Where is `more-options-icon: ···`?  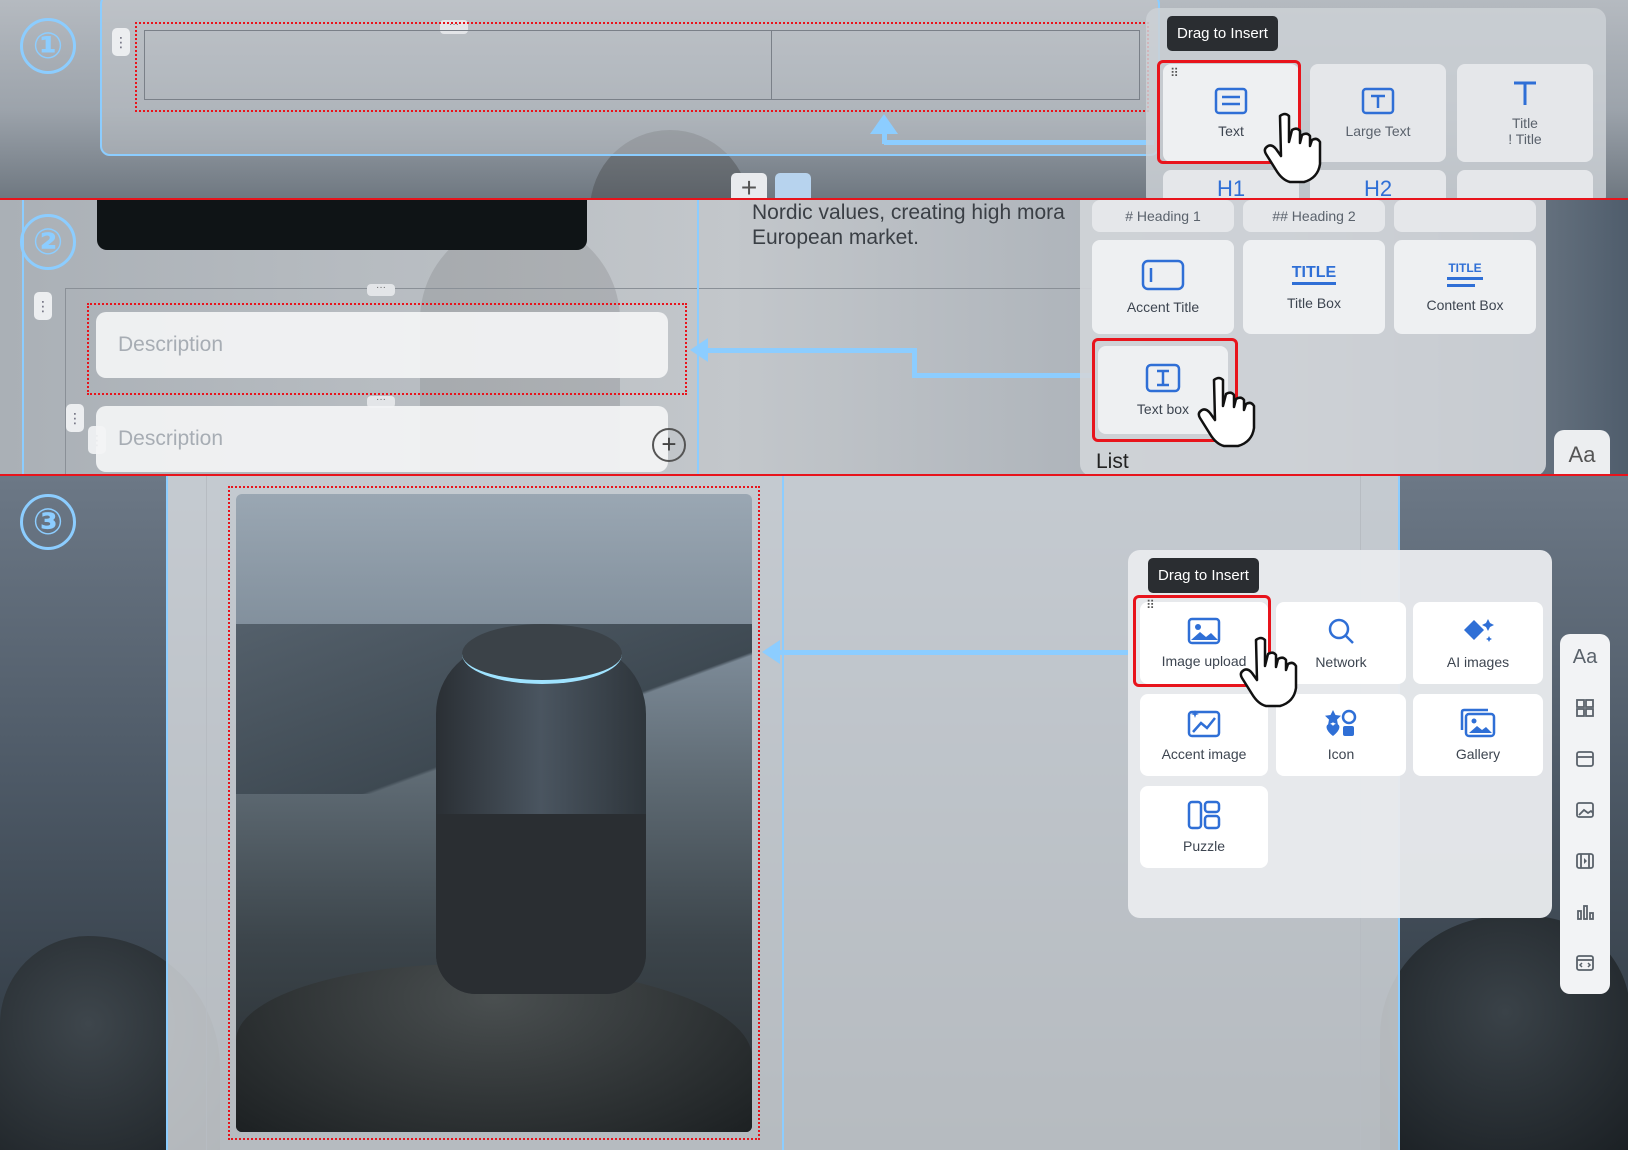
more-options-icon: ··· is located at coordinates (381, 289).